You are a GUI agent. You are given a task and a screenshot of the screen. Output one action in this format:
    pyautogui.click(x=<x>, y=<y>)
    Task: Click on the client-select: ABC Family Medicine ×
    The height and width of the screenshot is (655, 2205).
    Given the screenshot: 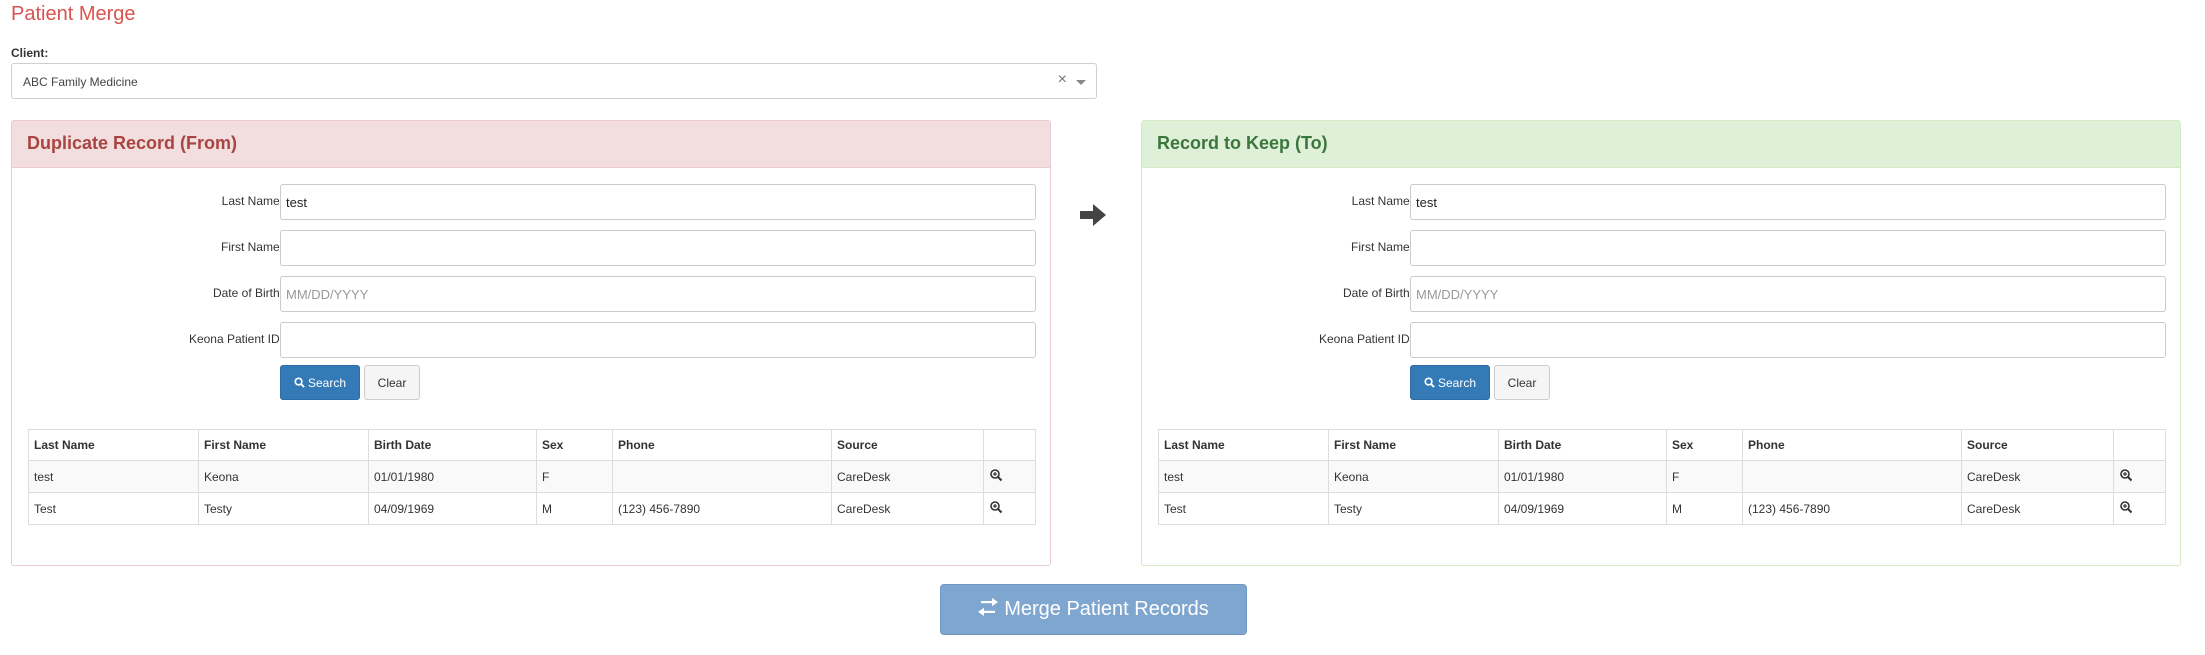 What is the action you would take?
    pyautogui.click(x=554, y=81)
    